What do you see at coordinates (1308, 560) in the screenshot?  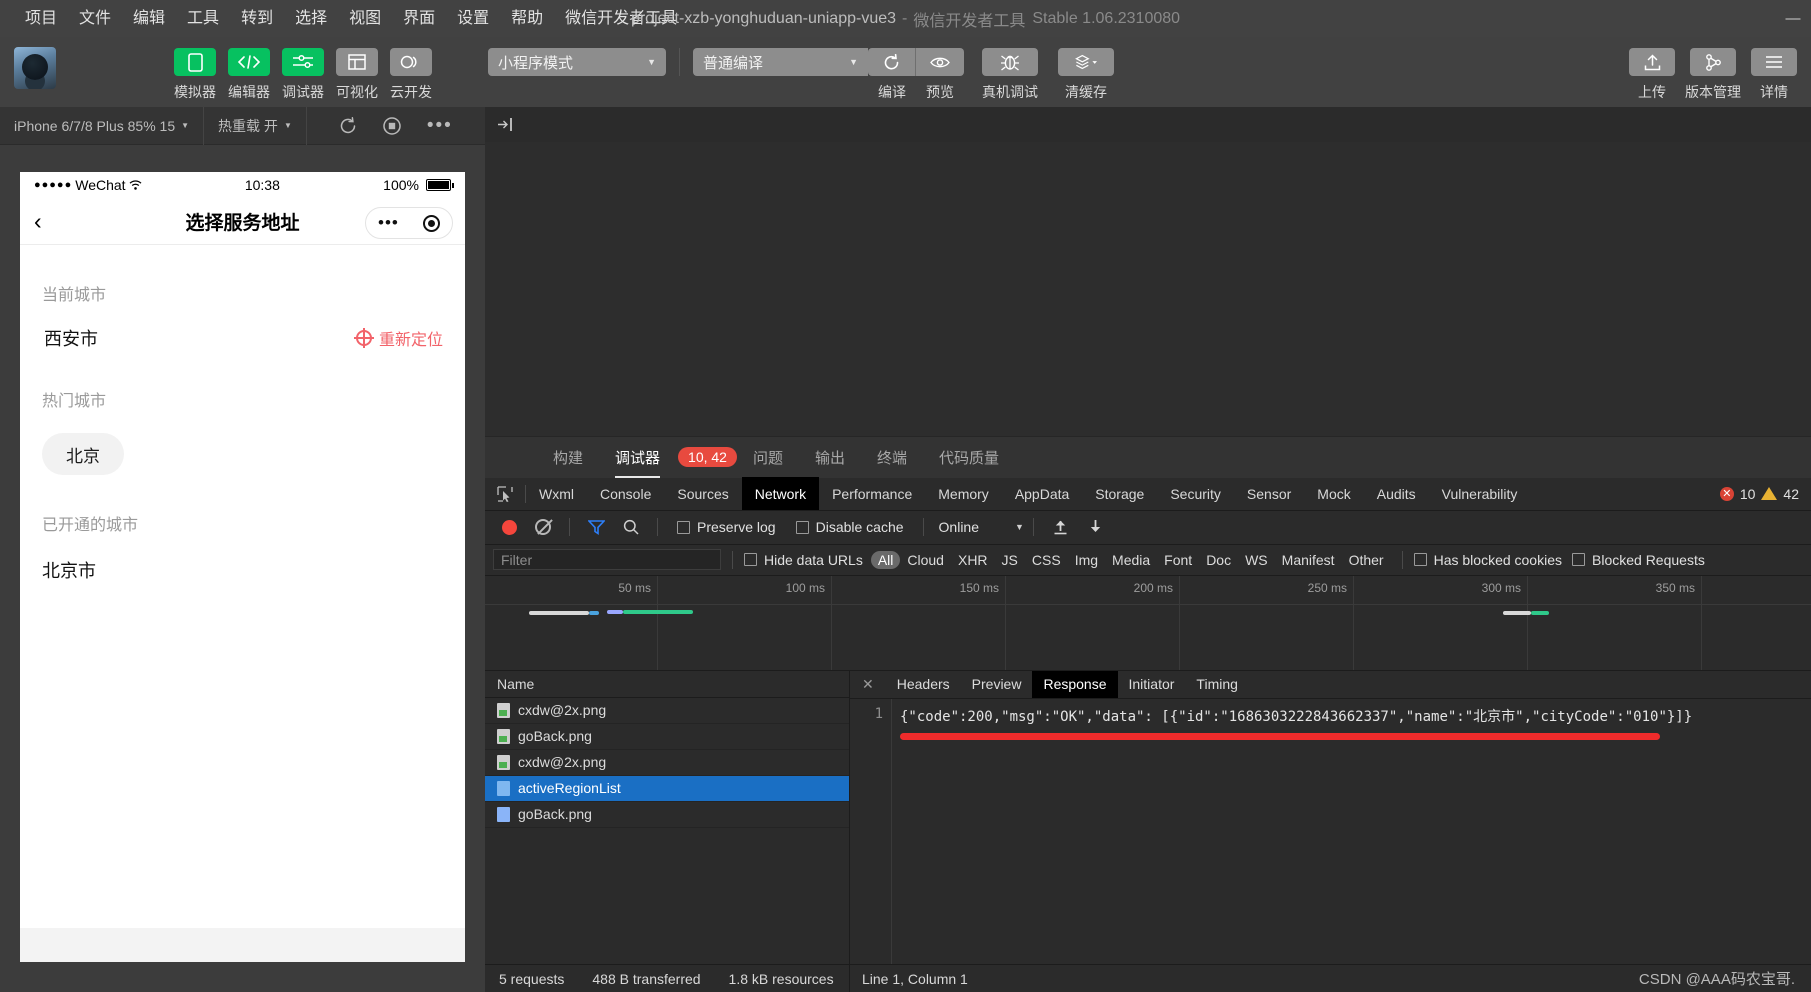 I see `filter-type-manifest: Manifest` at bounding box center [1308, 560].